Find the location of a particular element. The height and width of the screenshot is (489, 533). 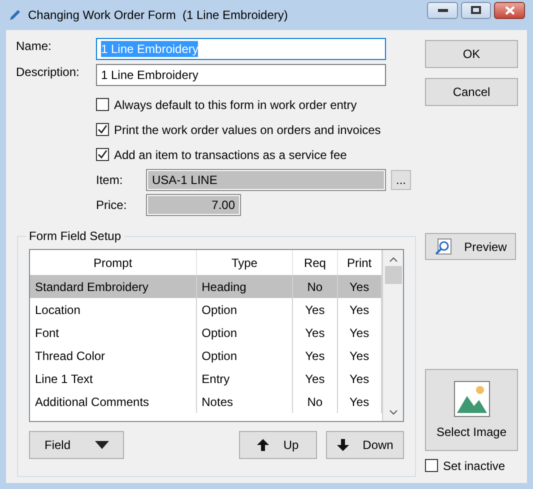

down-button: Down is located at coordinates (365, 445).